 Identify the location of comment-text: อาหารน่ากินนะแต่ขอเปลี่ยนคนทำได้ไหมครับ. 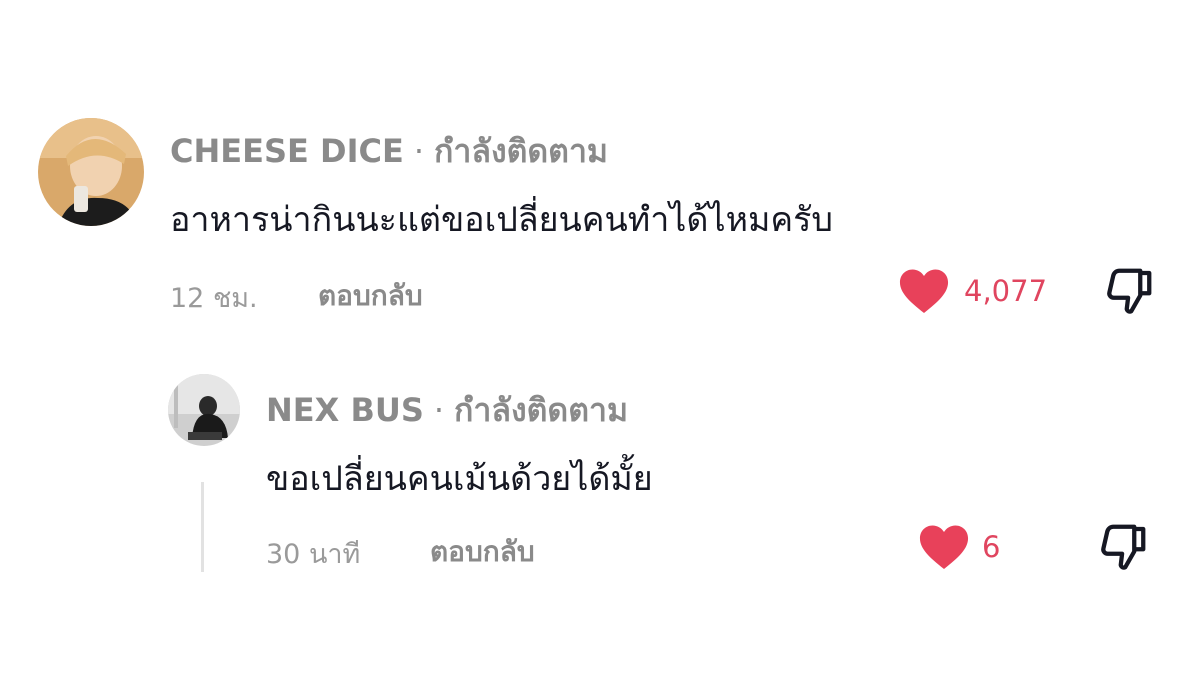
(501, 220).